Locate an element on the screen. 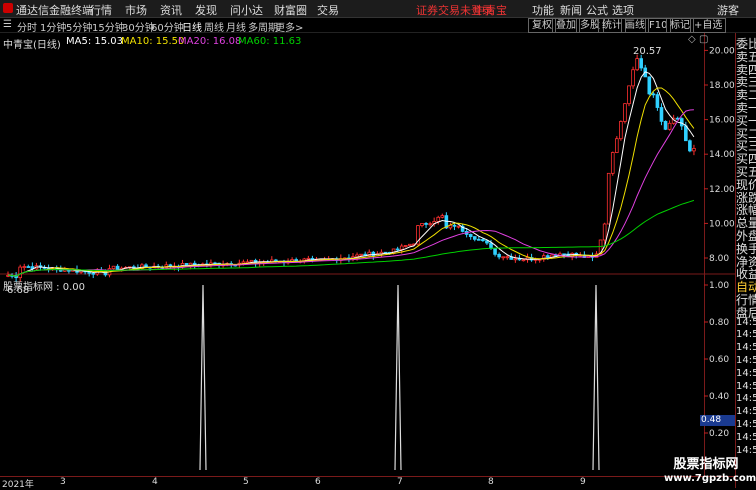 The width and height of the screenshot is (756, 490). y-tick-label: 8.00 is located at coordinates (719, 259).